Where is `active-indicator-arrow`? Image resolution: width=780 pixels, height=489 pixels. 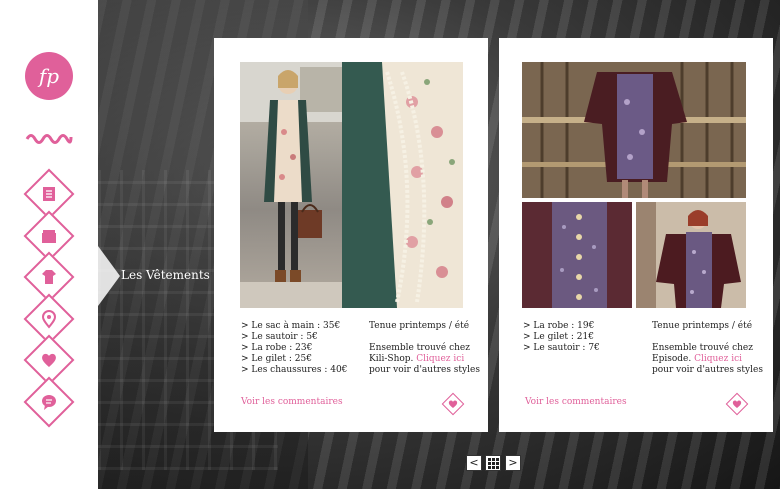
active-indicator-arrow is located at coordinates (109, 276).